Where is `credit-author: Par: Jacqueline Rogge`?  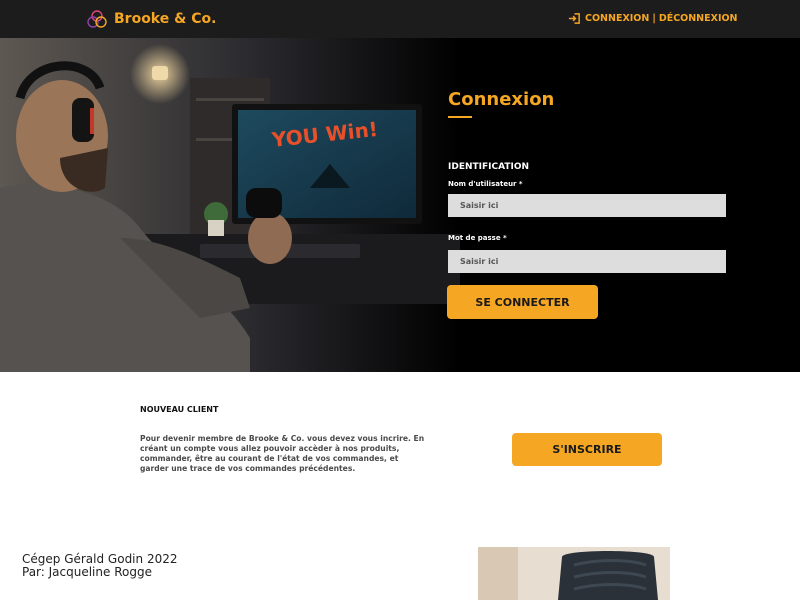
credit-author: Par: Jacqueline Rogge is located at coordinates (87, 572).